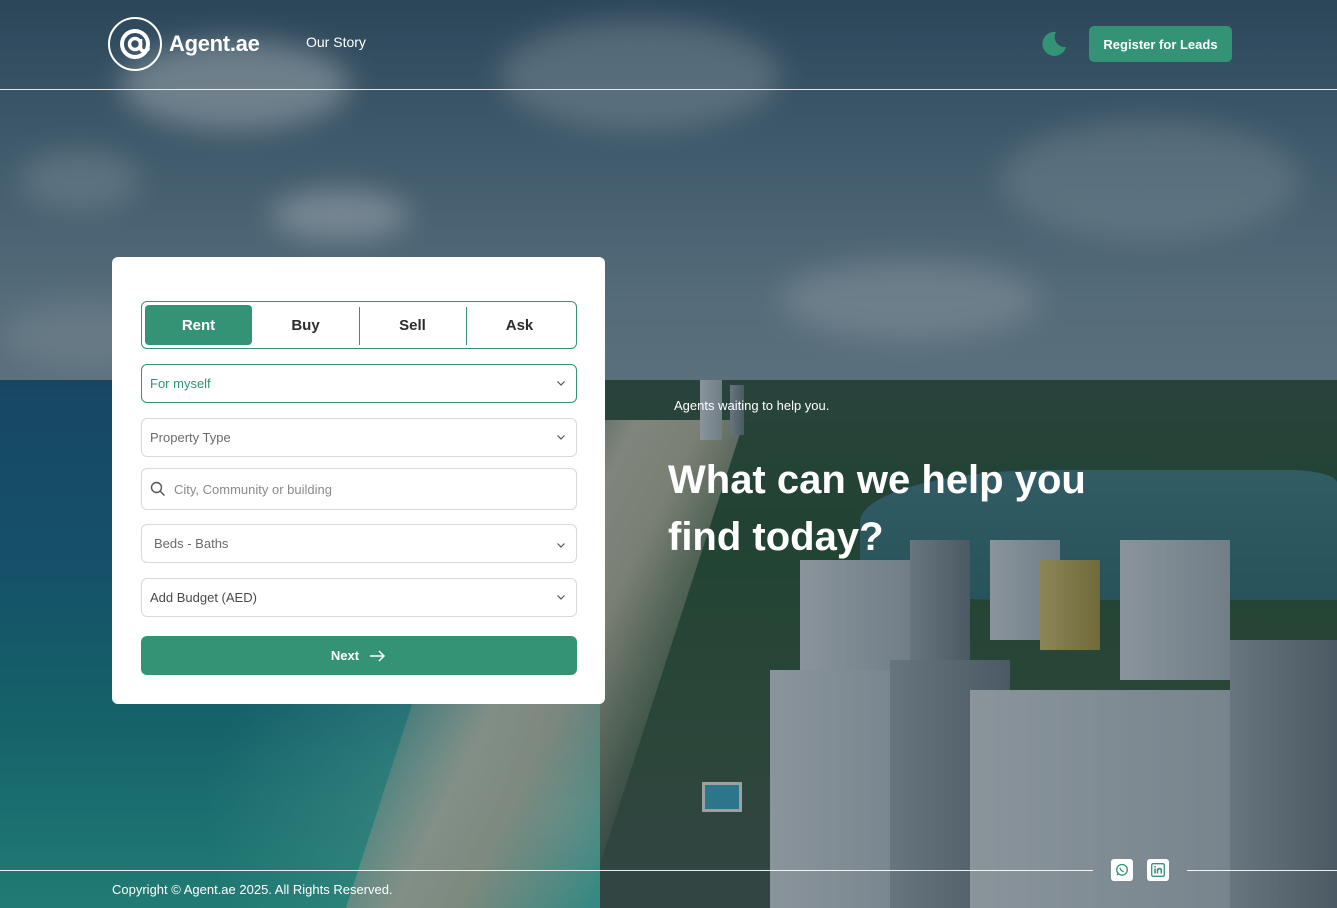  What do you see at coordinates (1262, 870) in the screenshot?
I see `footer-divider-right` at bounding box center [1262, 870].